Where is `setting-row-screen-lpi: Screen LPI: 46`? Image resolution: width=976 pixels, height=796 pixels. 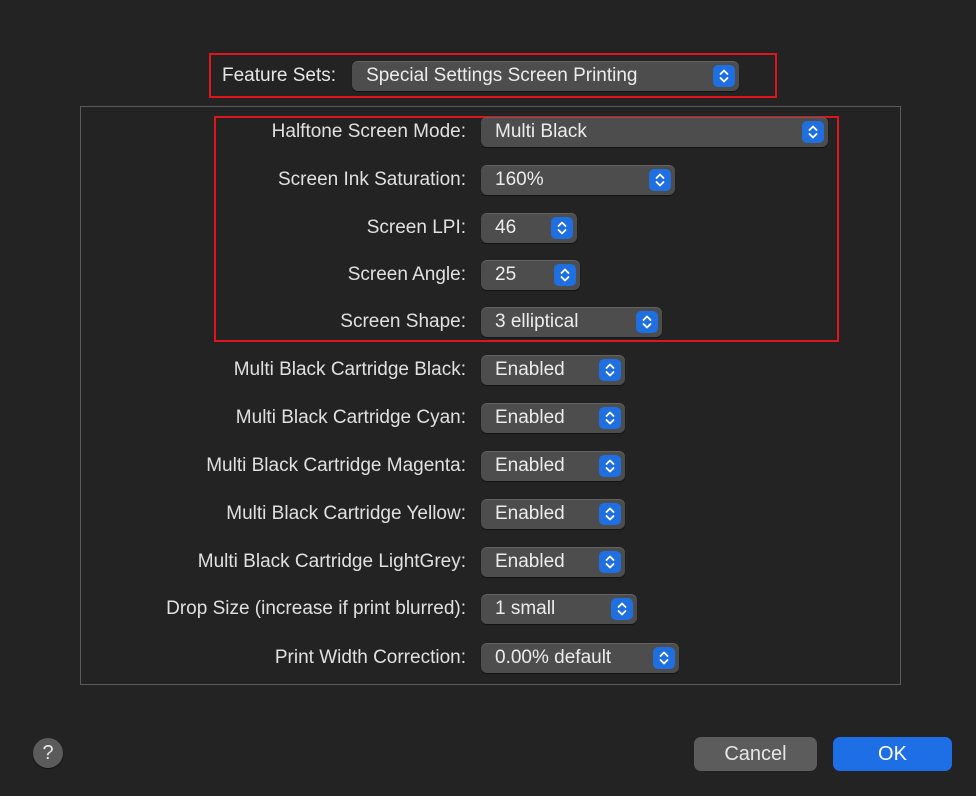 setting-row-screen-lpi: Screen LPI: 46 is located at coordinates (488, 228).